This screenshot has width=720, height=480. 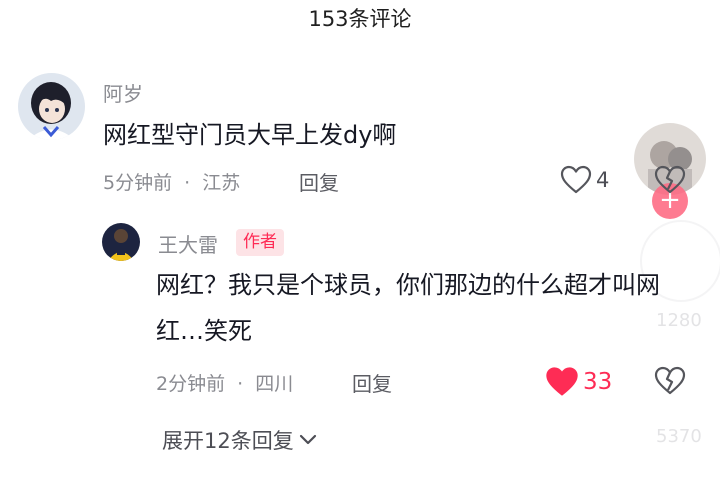 I want to click on comment-meta: 5分钟前 · 江苏, so click(x=171, y=181).